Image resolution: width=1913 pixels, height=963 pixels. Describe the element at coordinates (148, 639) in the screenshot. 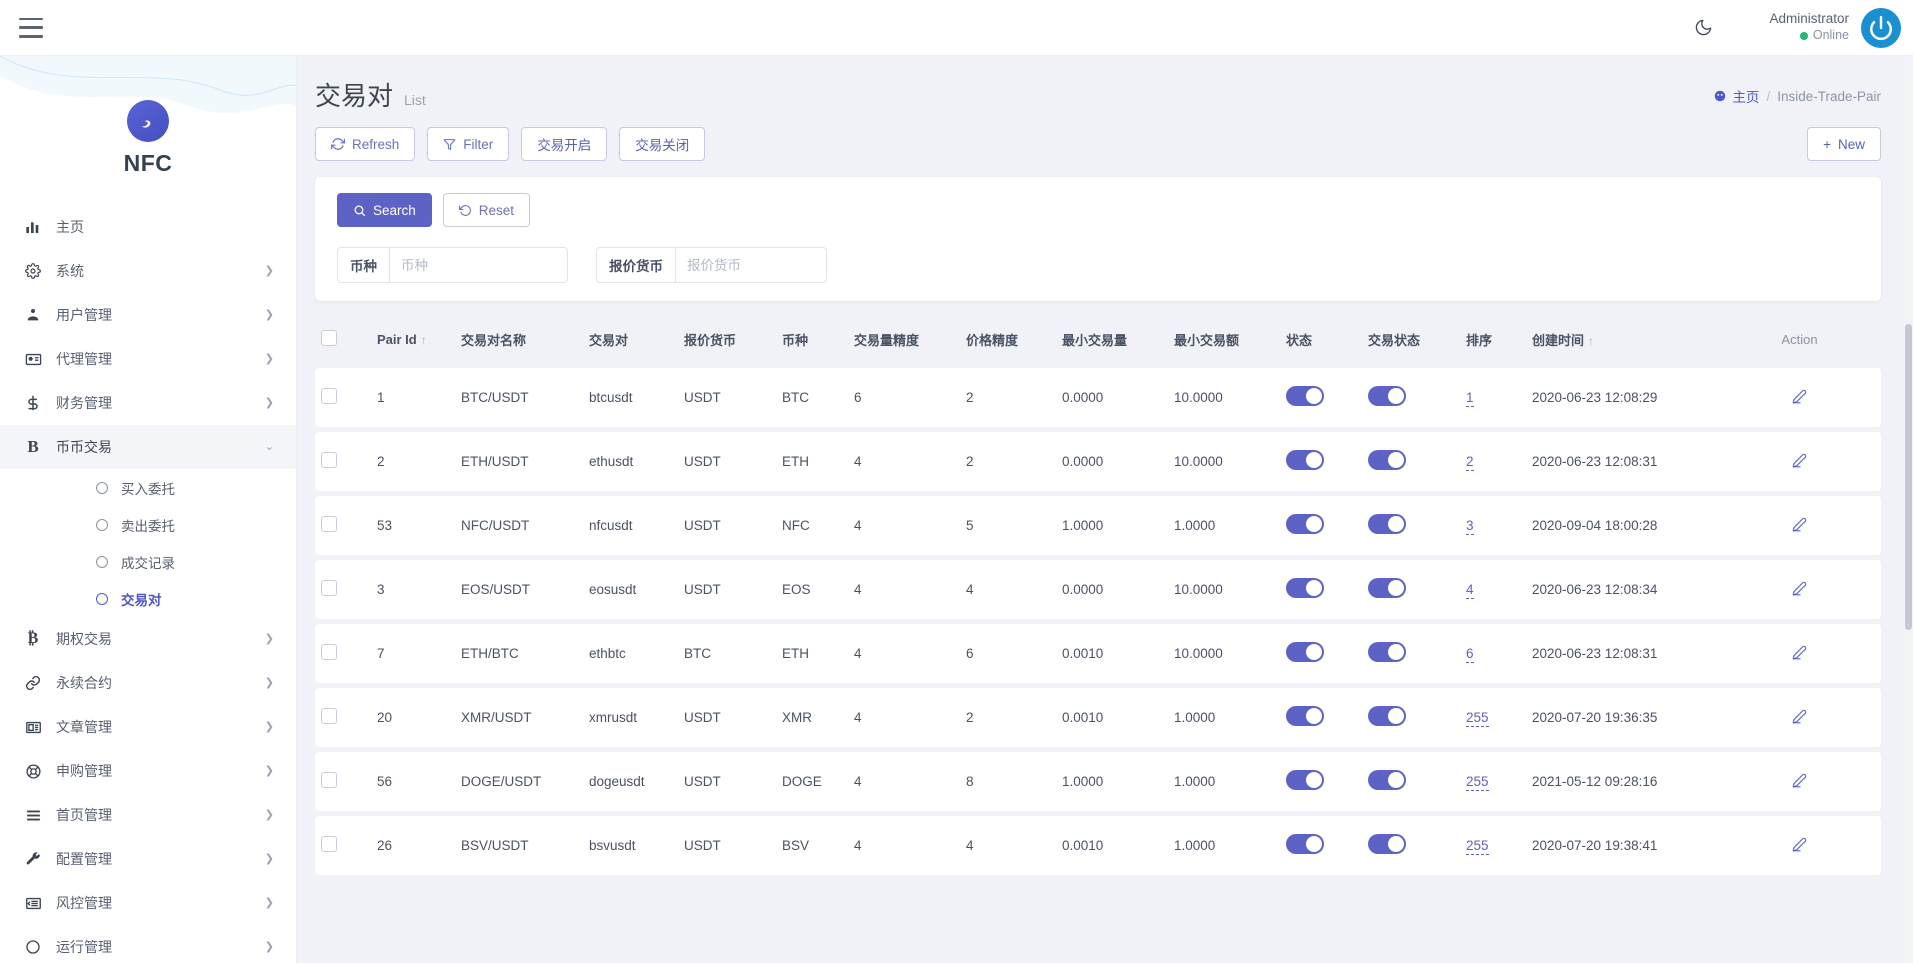

I see `sidebar-item-option-trade: ₿ 期权交易 ❯` at that location.